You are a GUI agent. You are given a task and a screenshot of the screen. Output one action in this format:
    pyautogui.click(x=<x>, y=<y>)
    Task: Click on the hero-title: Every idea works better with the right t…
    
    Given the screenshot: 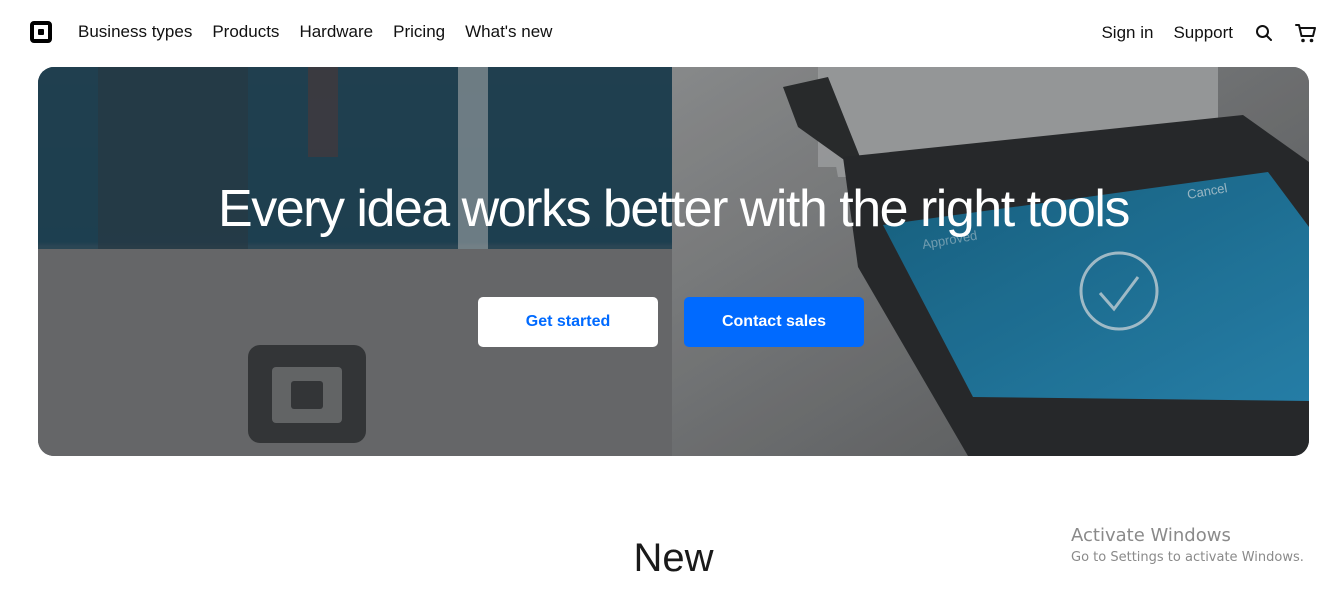 What is the action you would take?
    pyautogui.click(x=674, y=209)
    